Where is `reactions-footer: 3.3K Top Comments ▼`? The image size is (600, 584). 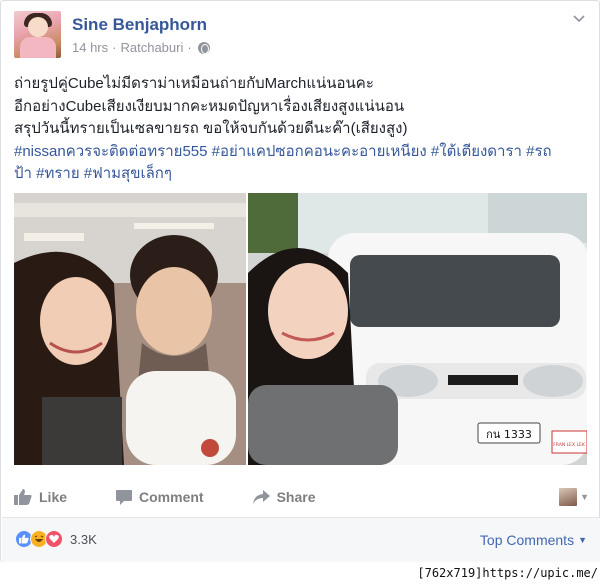 reactions-footer: 3.3K Top Comments ▼ is located at coordinates (301, 540).